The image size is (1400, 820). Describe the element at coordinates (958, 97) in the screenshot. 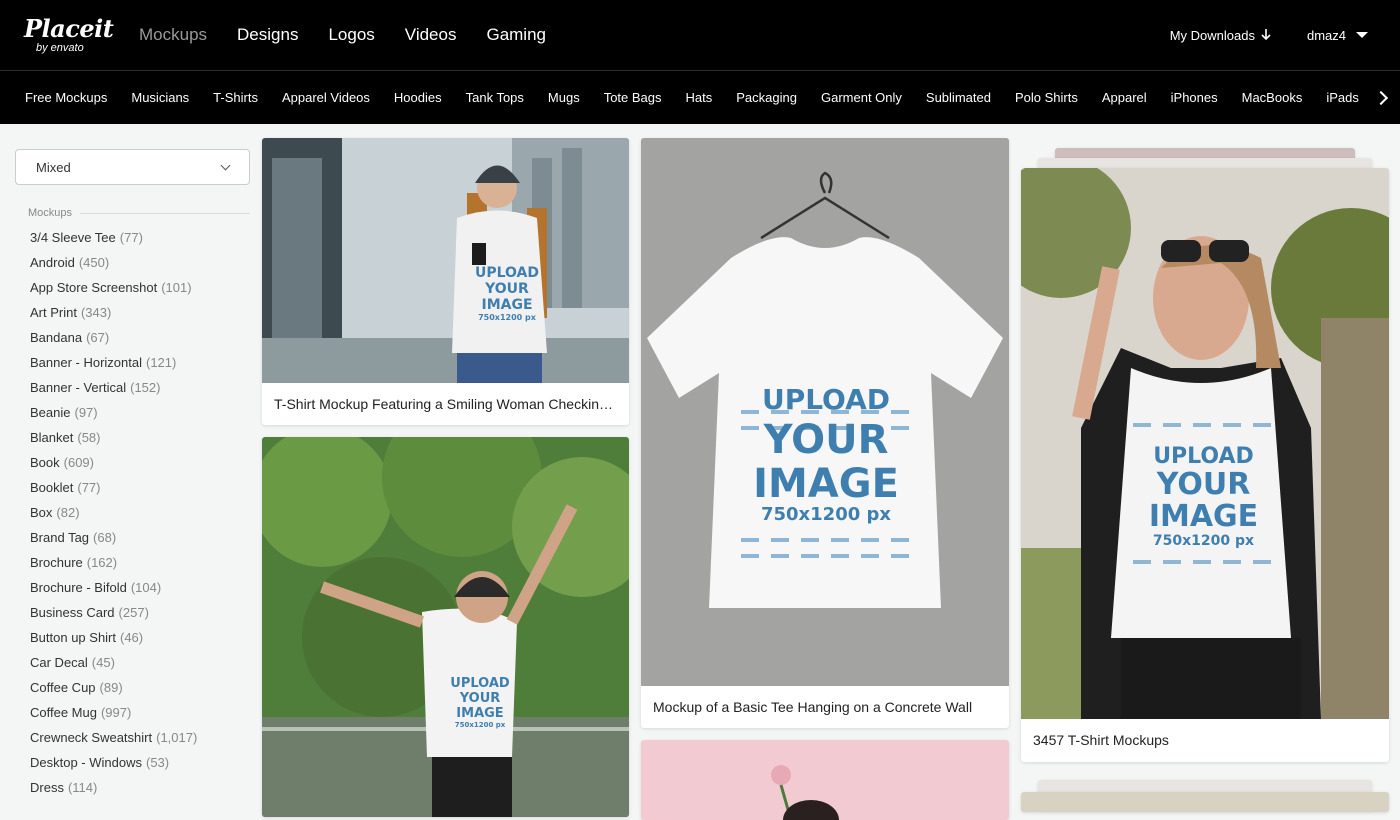

I see `category-item: Sublimated` at that location.